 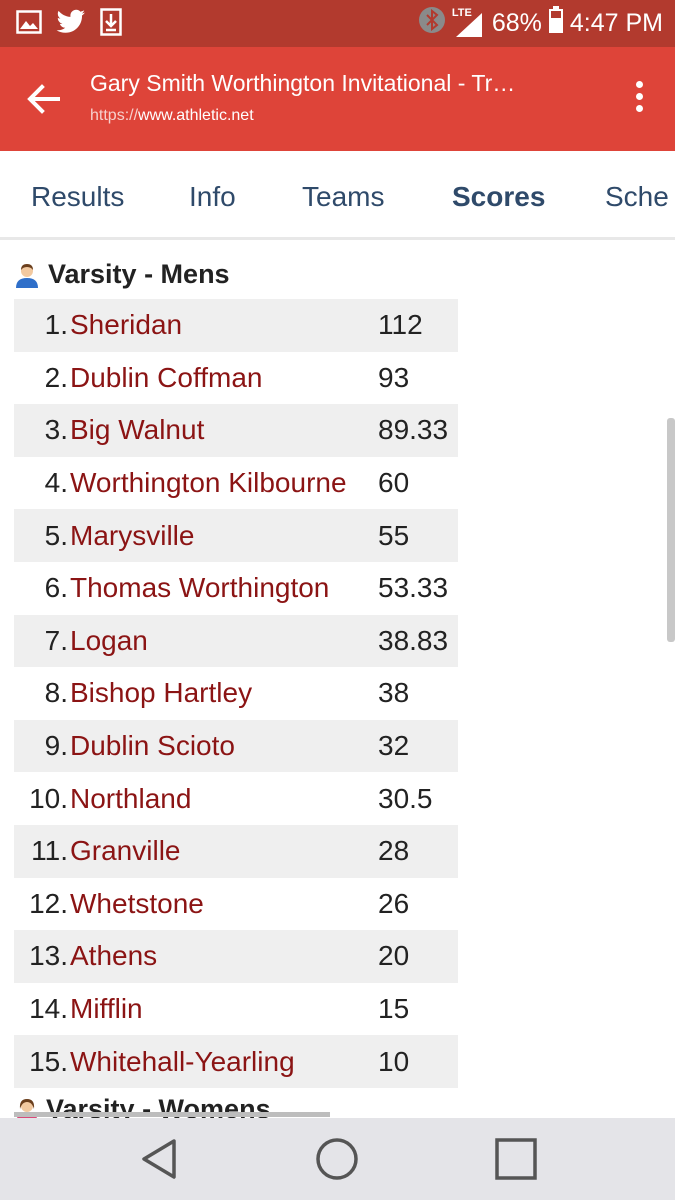 What do you see at coordinates (394, 851) in the screenshot?
I see `score-cell: 28` at bounding box center [394, 851].